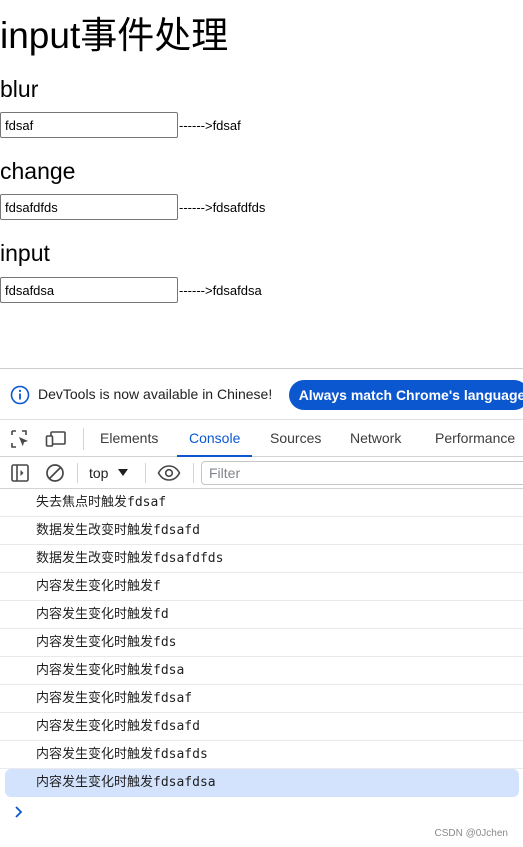 The image size is (523, 847). I want to click on device-toolbar-icon, so click(56, 439).